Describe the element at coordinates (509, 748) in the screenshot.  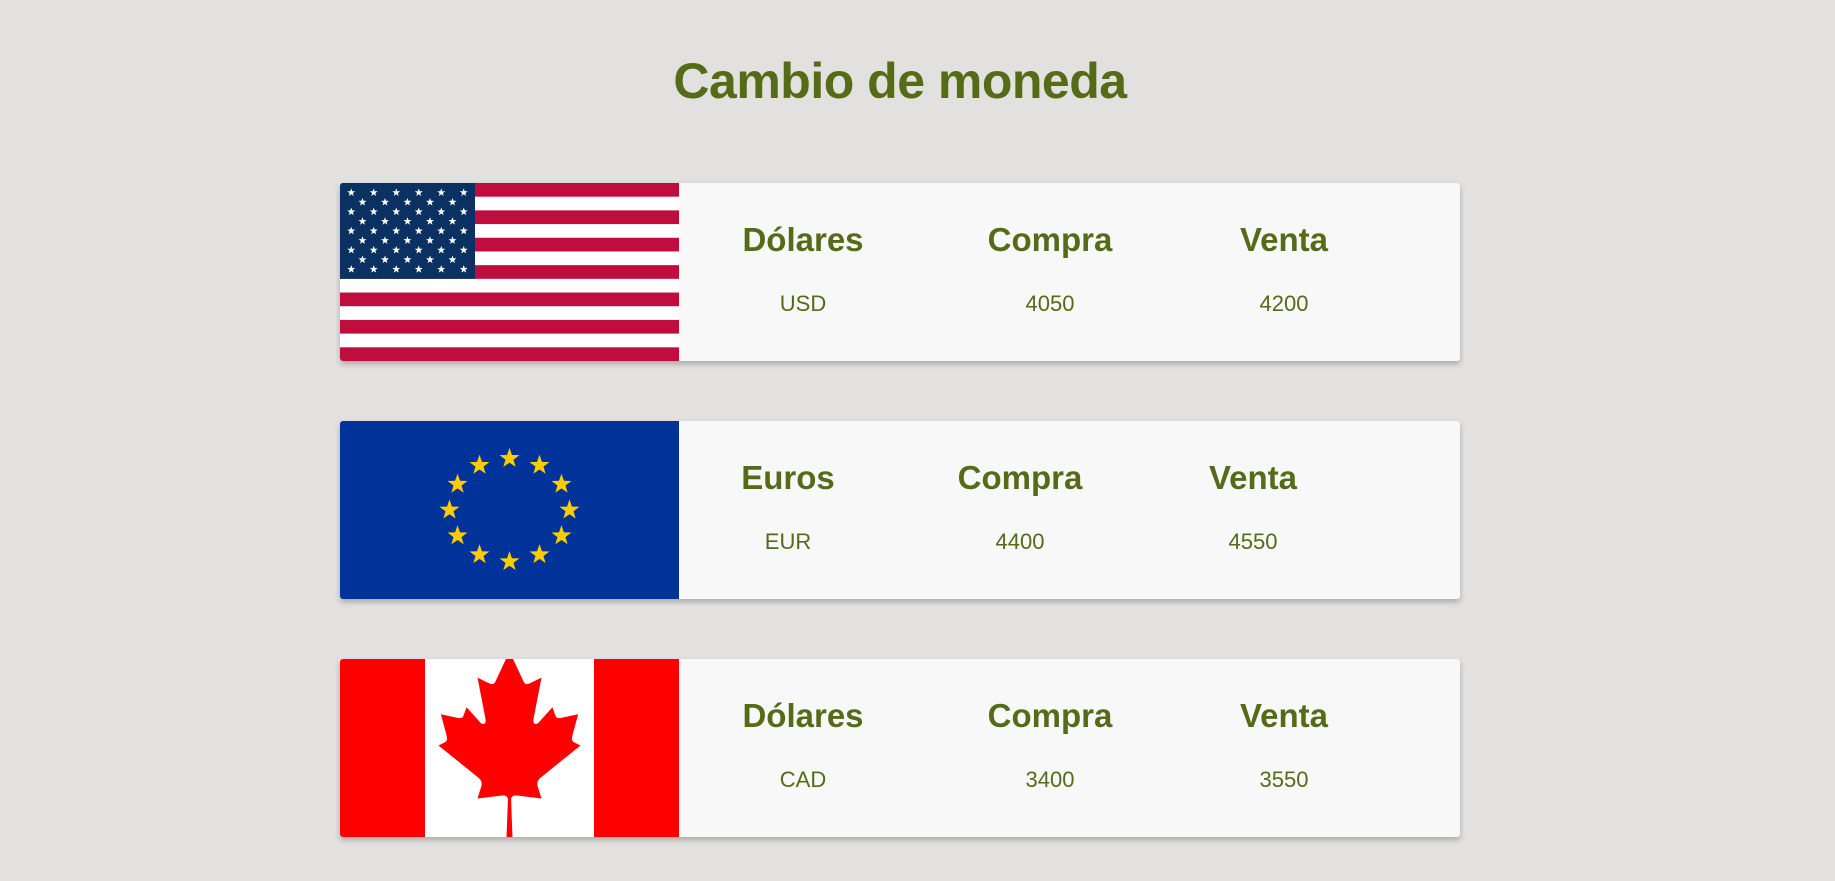
I see `canada-flag-icon` at that location.